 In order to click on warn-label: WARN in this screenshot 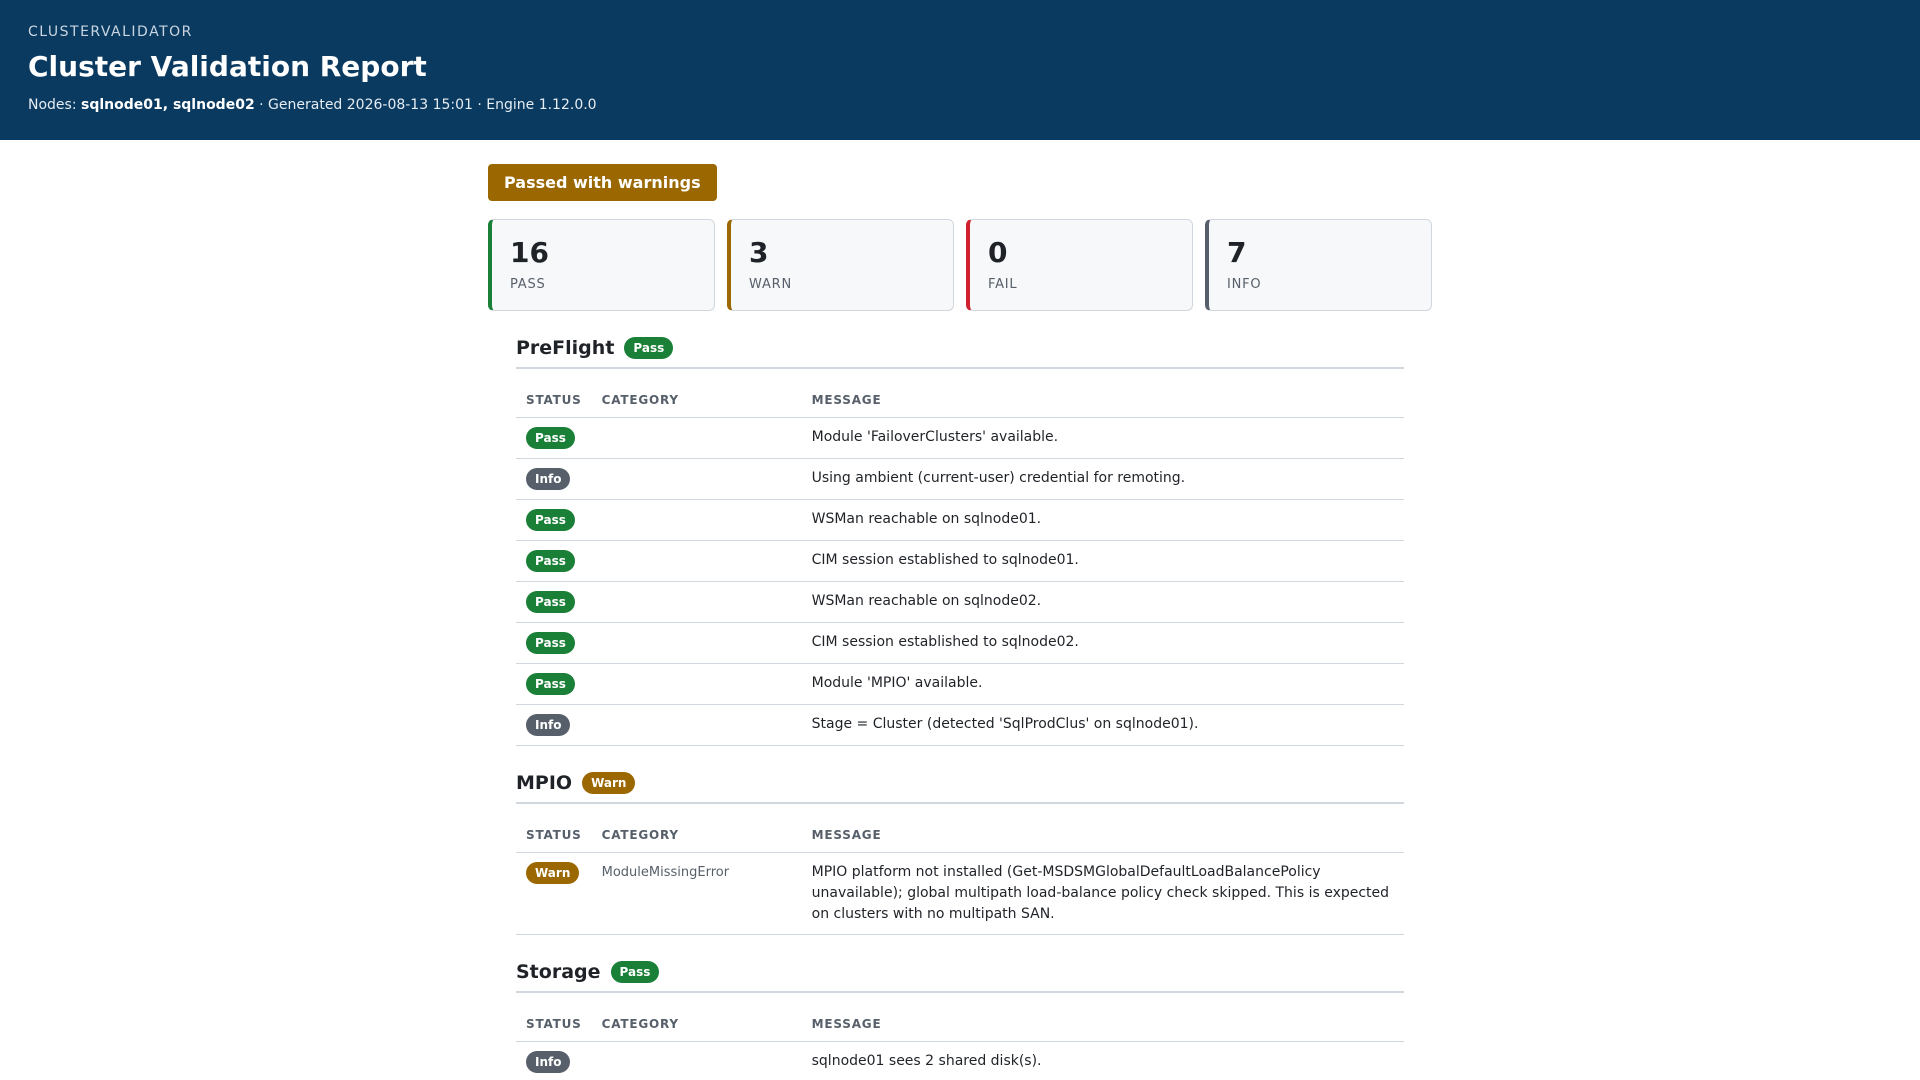, I will do `click(770, 284)`.